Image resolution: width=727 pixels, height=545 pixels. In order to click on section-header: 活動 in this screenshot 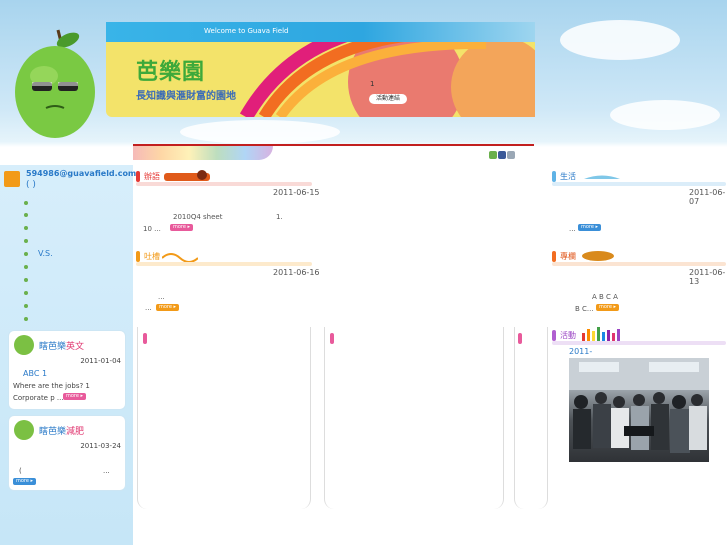, I will do `click(639, 336)`.